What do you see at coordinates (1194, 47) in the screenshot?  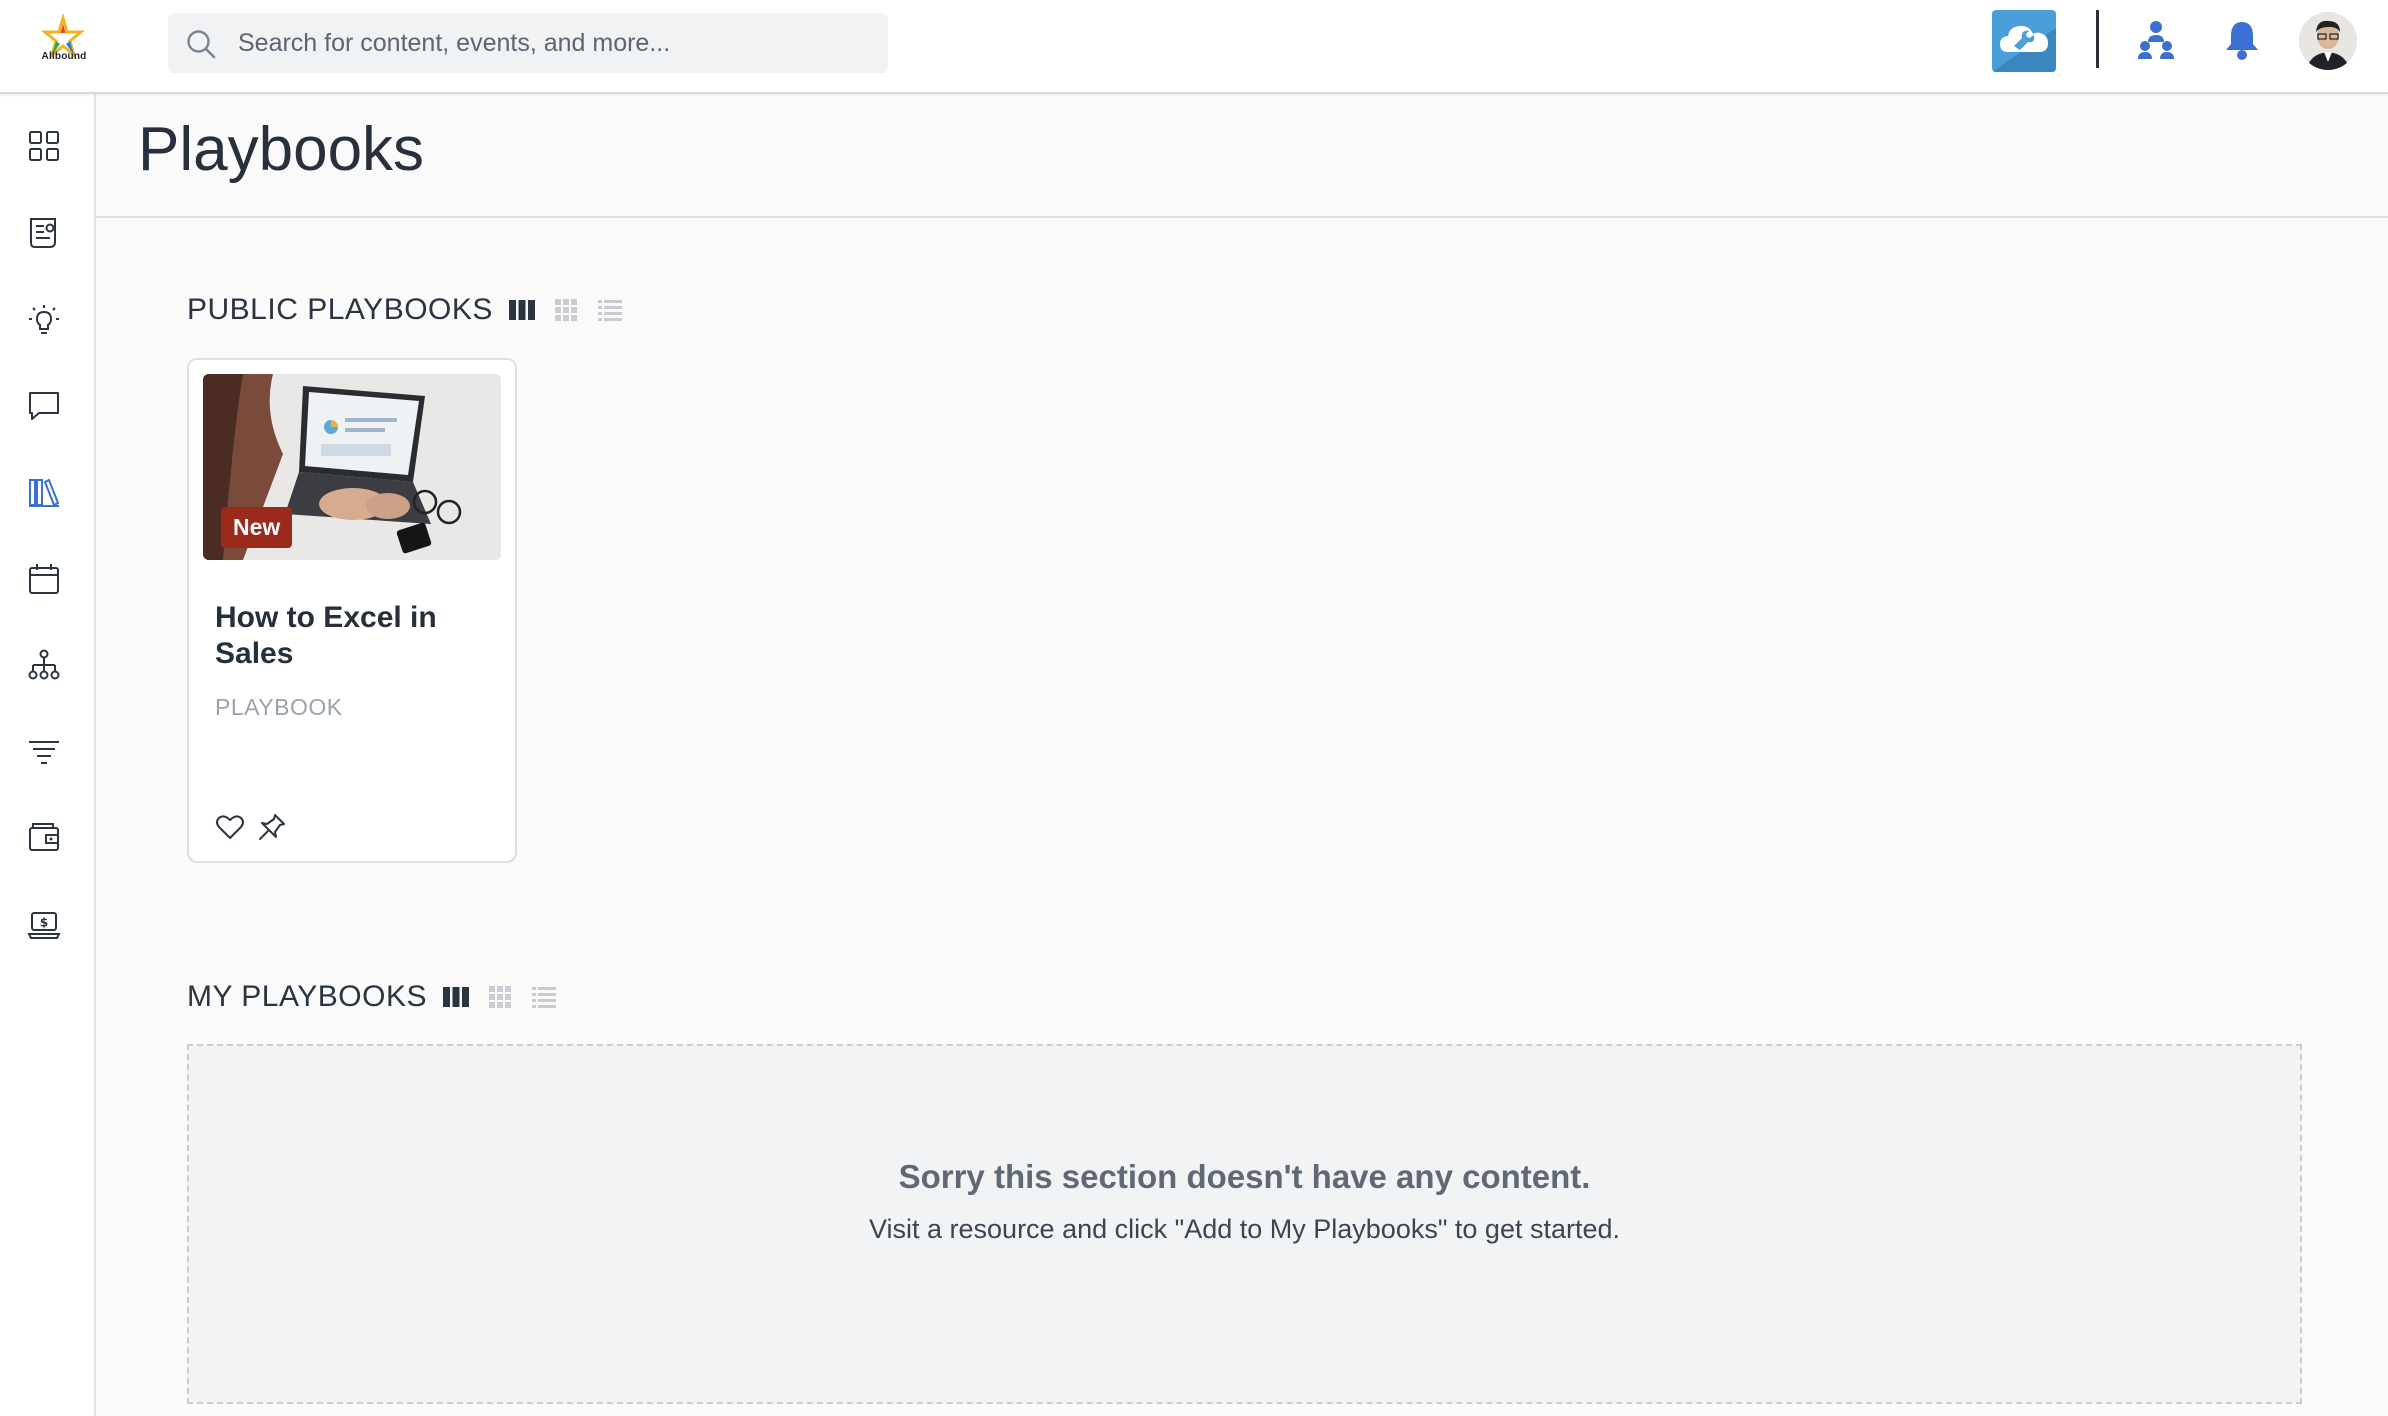 I see `top-bar: Allbound` at bounding box center [1194, 47].